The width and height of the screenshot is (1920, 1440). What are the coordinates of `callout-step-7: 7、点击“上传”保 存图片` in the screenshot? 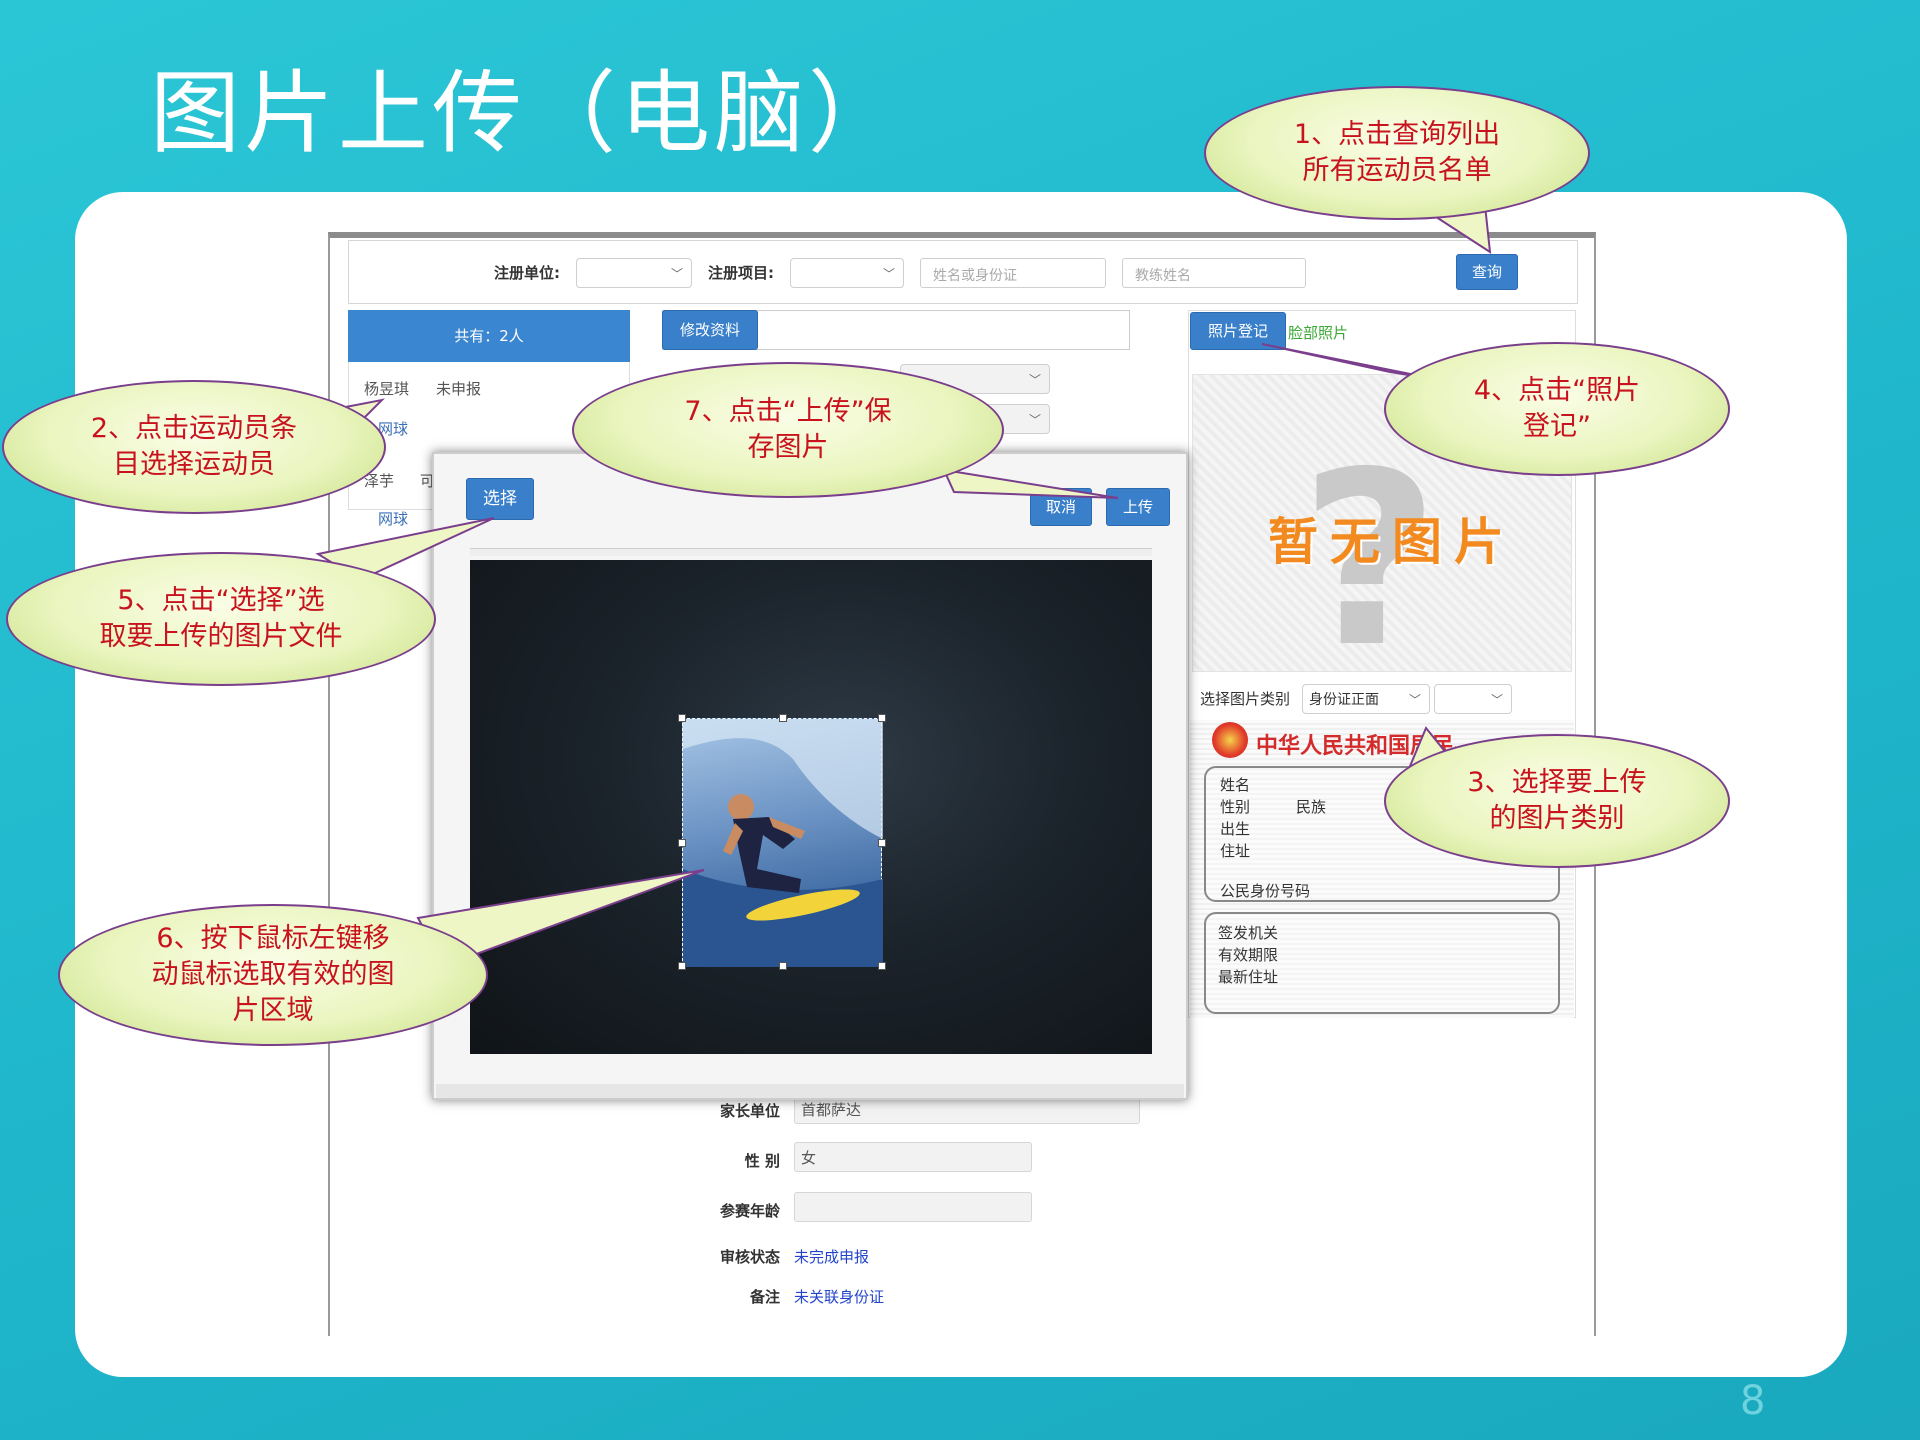 It's located at (788, 430).